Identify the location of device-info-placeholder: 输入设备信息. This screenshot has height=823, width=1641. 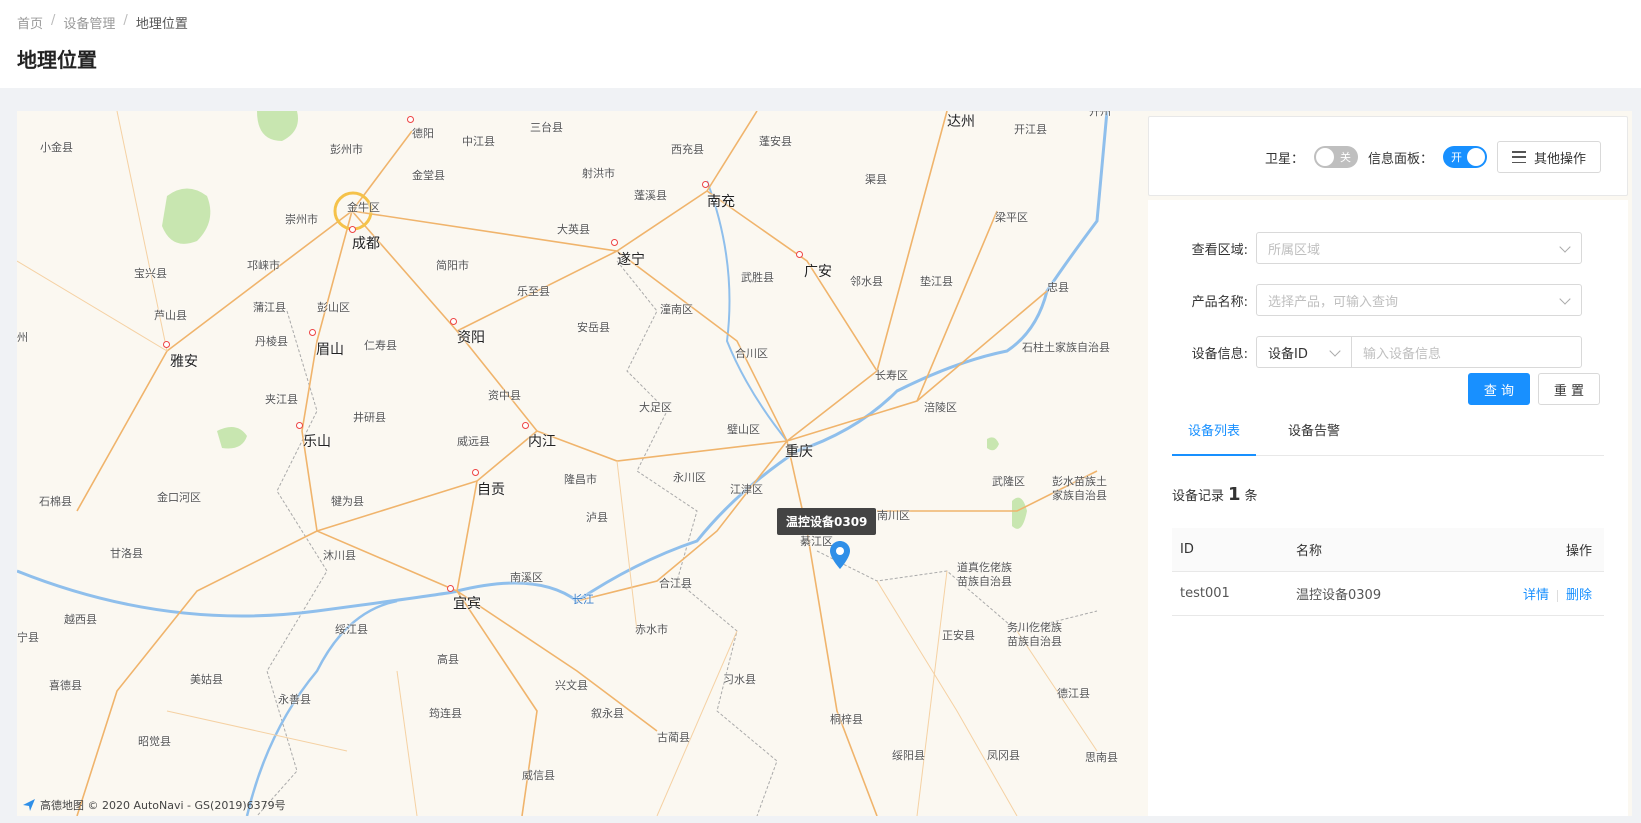
(1402, 354).